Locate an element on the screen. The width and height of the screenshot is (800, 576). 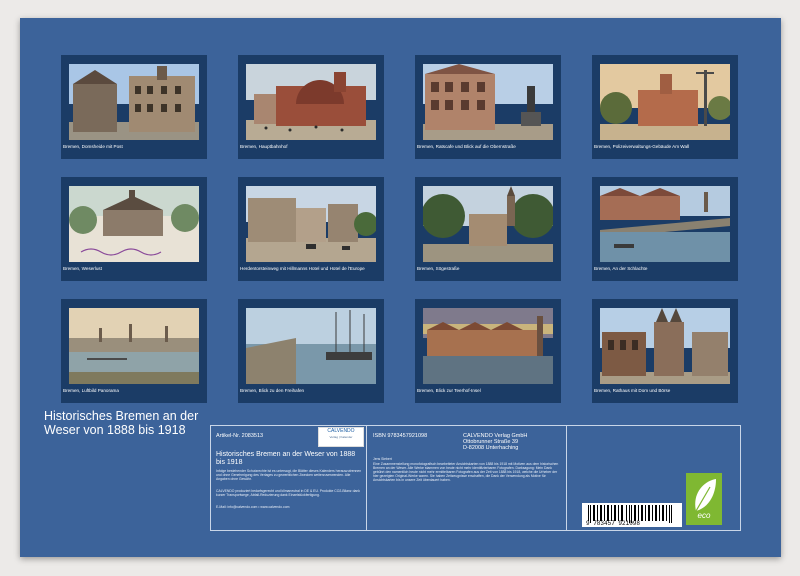
thumbnail-caption: Bremen, An der Schlachte is located at coordinates (621, 268).